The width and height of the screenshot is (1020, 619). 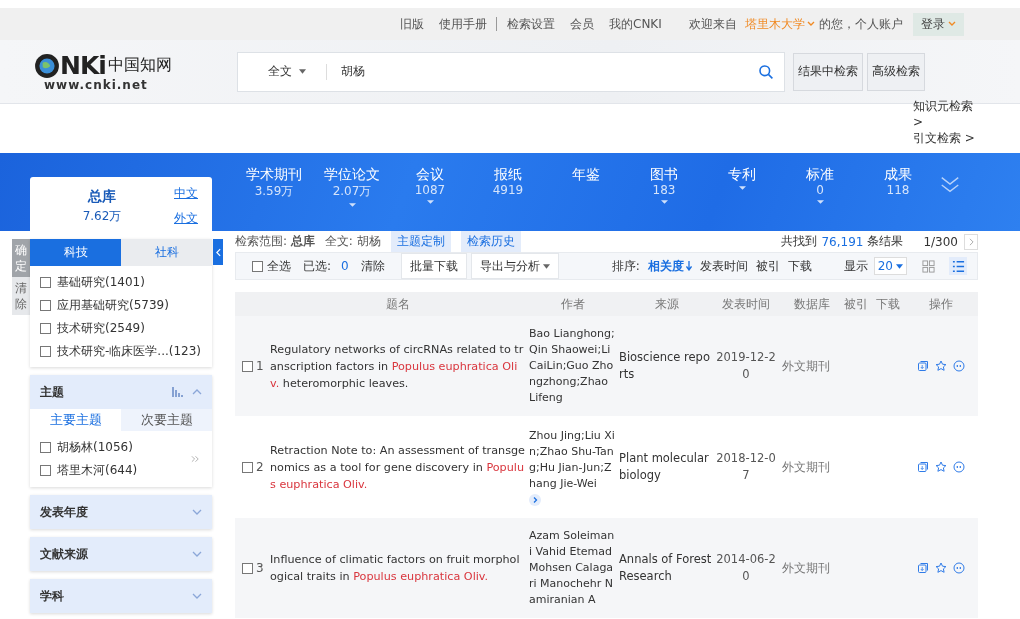 I want to click on database-tab: 报纸 4919, so click(x=508, y=198).